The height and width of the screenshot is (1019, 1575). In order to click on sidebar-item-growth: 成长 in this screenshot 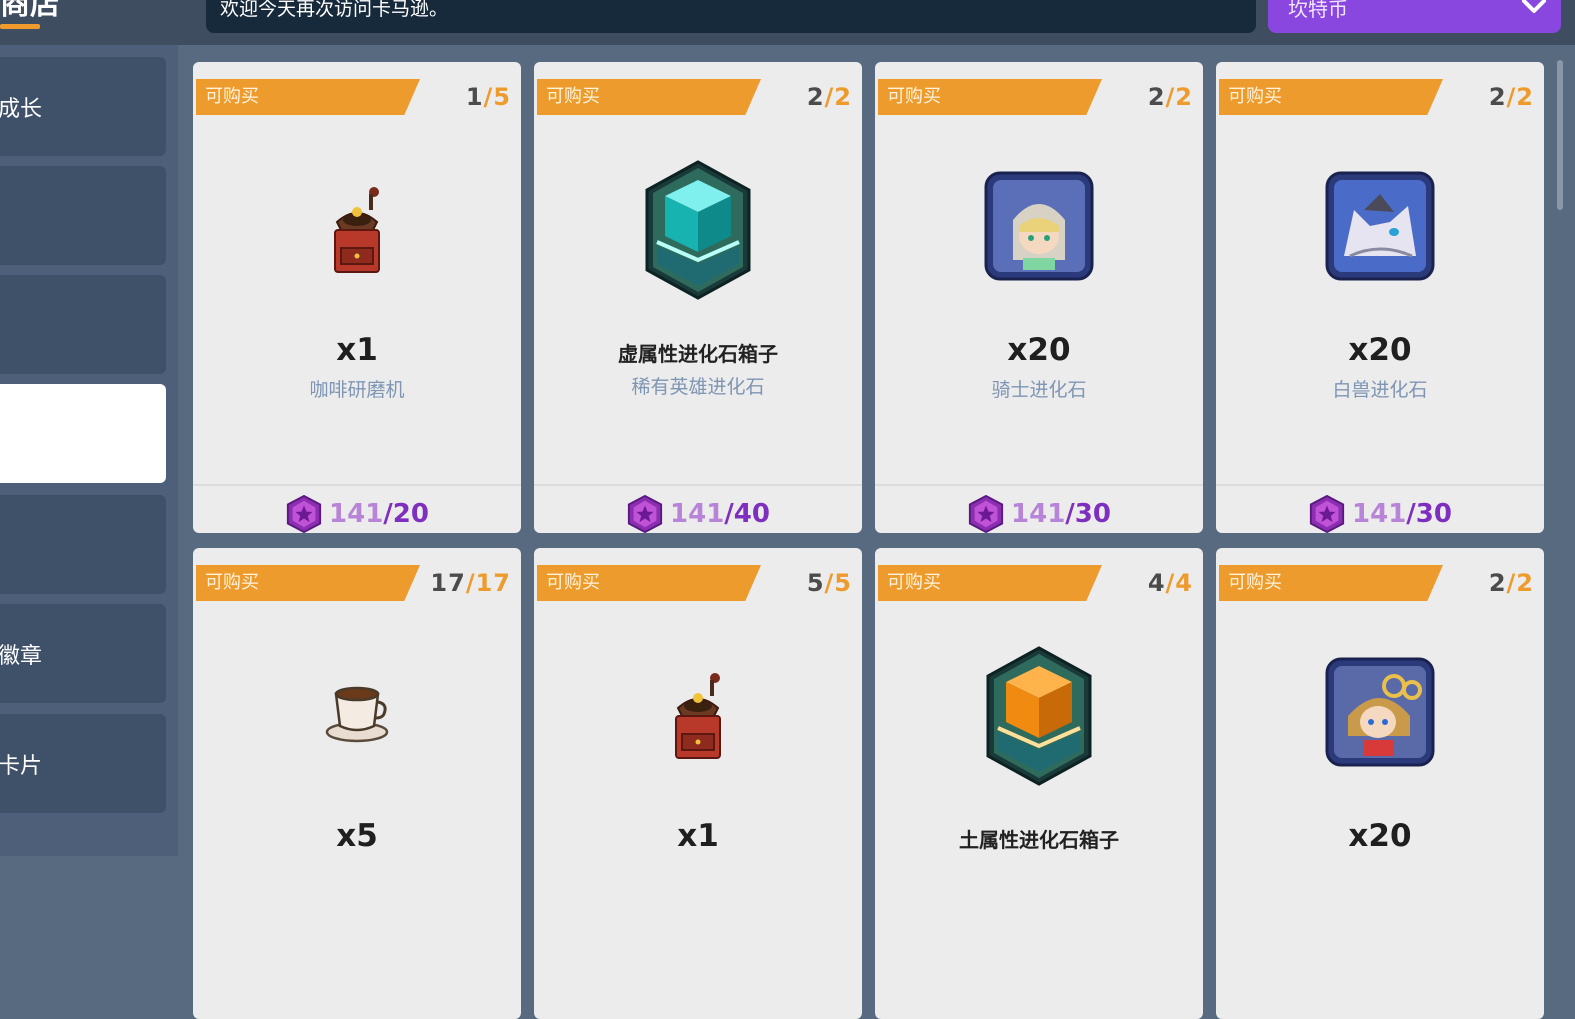, I will do `click(83, 106)`.